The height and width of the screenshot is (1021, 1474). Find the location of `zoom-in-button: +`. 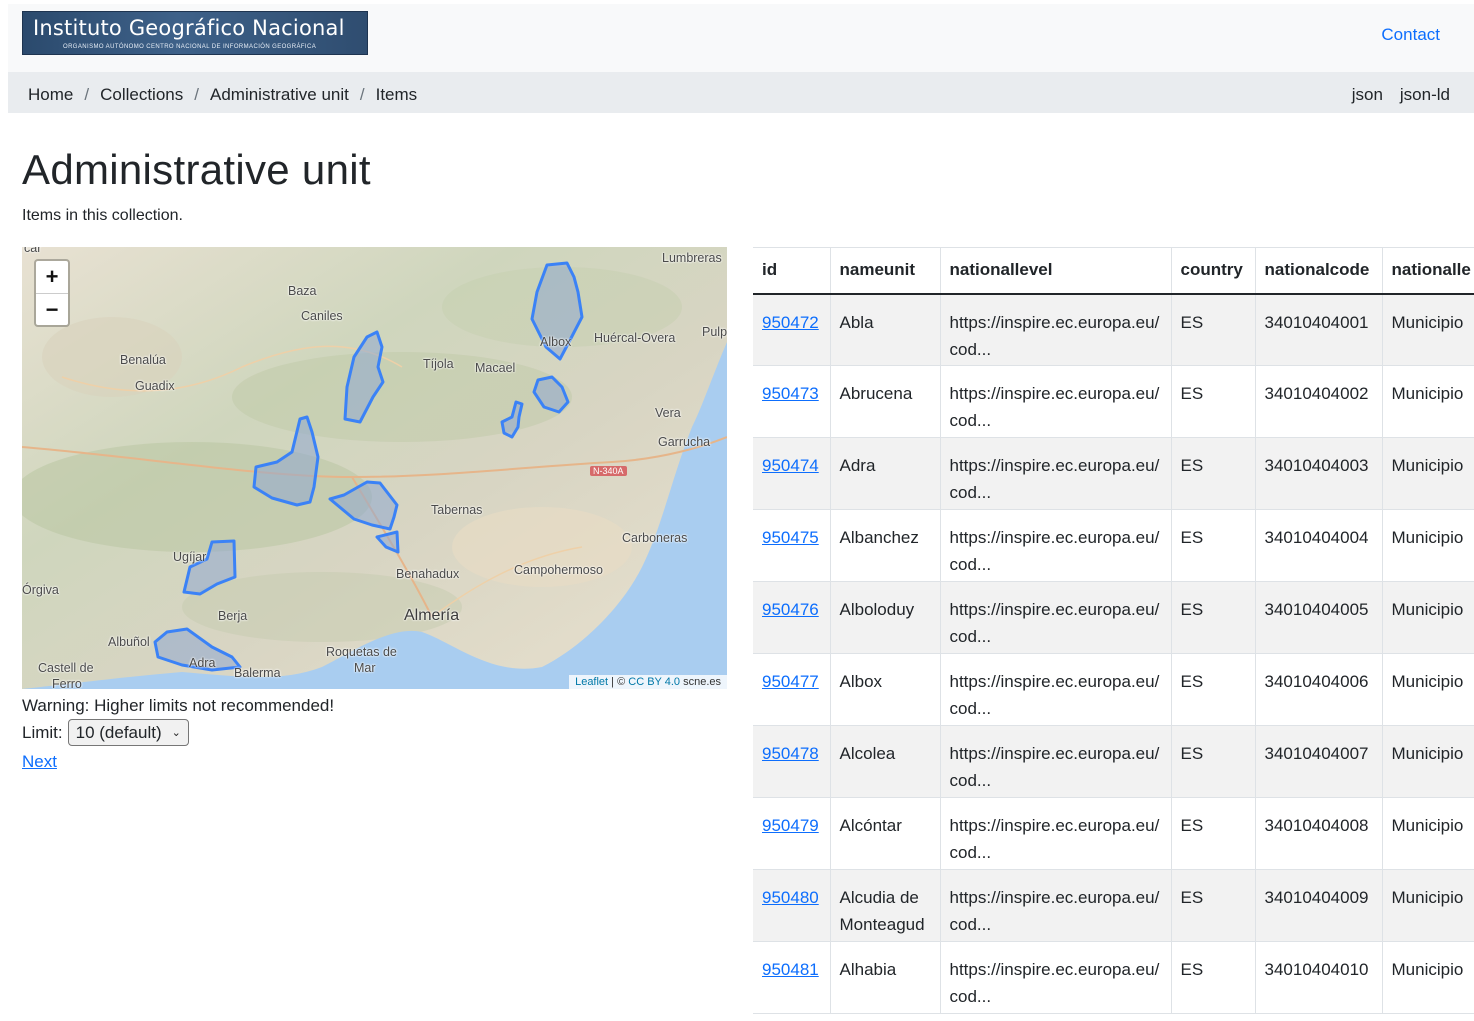

zoom-in-button: + is located at coordinates (52, 277).